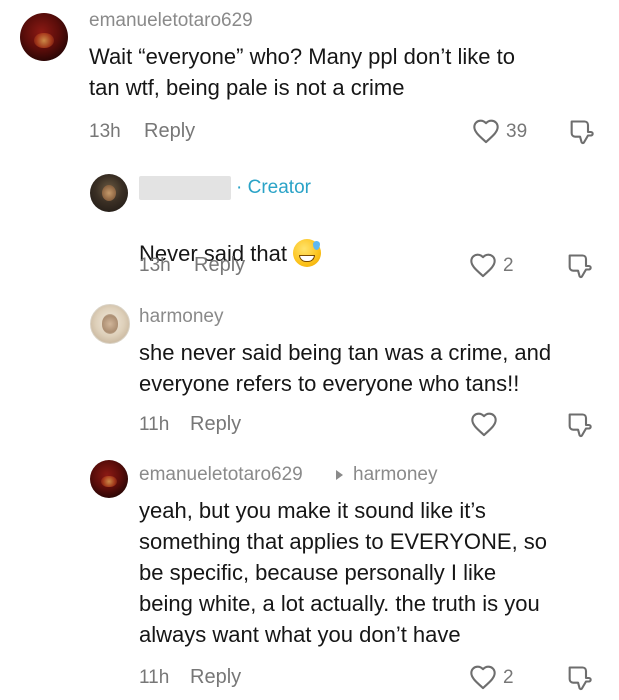  What do you see at coordinates (395, 475) in the screenshot?
I see `reply-to-username: harmoney` at bounding box center [395, 475].